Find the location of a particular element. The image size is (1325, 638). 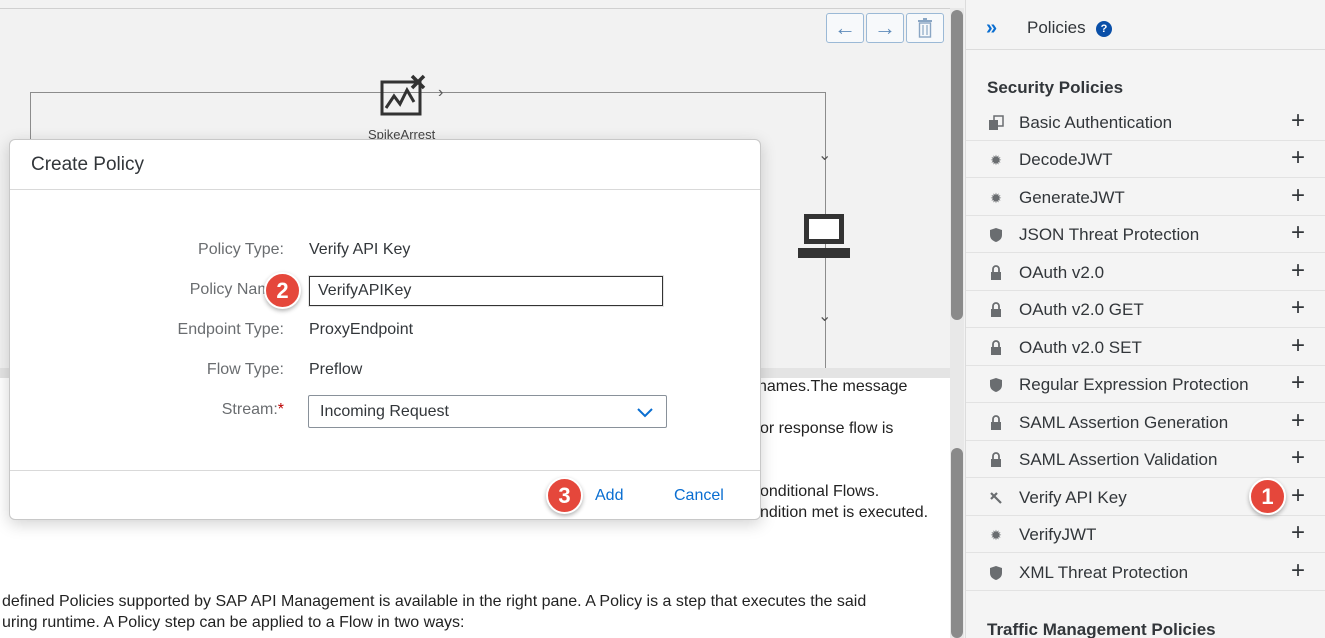

required-marker: * is located at coordinates (280, 409).